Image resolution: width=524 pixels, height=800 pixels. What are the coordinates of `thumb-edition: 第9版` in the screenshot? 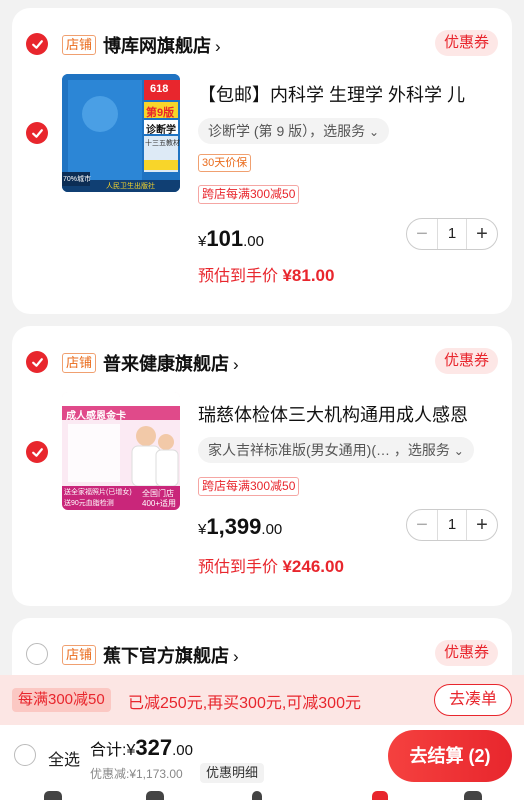 It's located at (160, 113).